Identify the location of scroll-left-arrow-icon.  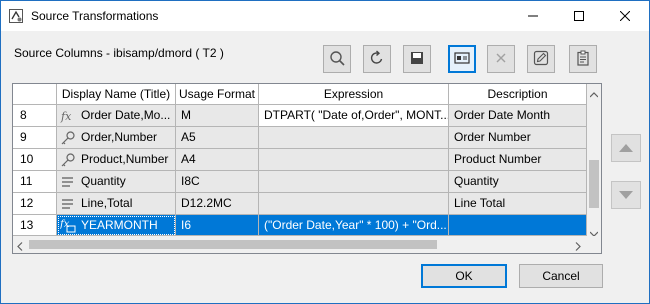
(20, 246).